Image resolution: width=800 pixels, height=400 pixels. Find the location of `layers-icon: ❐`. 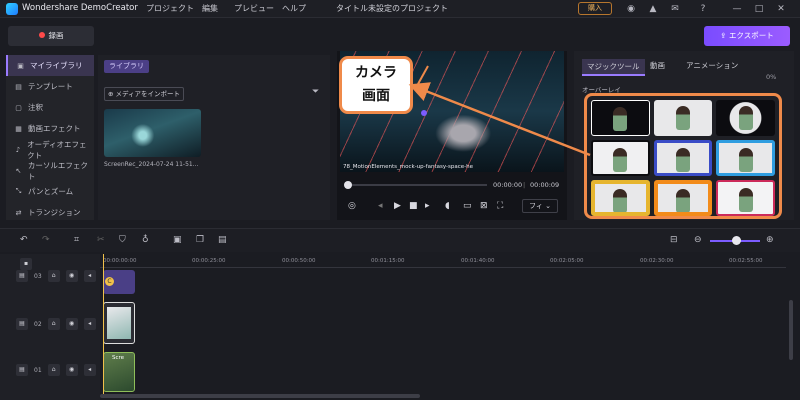

layers-icon: ❐ is located at coordinates (200, 240).